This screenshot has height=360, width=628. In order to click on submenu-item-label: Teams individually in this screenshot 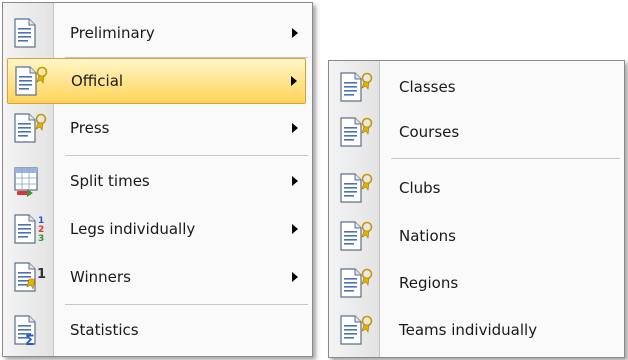, I will do `click(468, 330)`.